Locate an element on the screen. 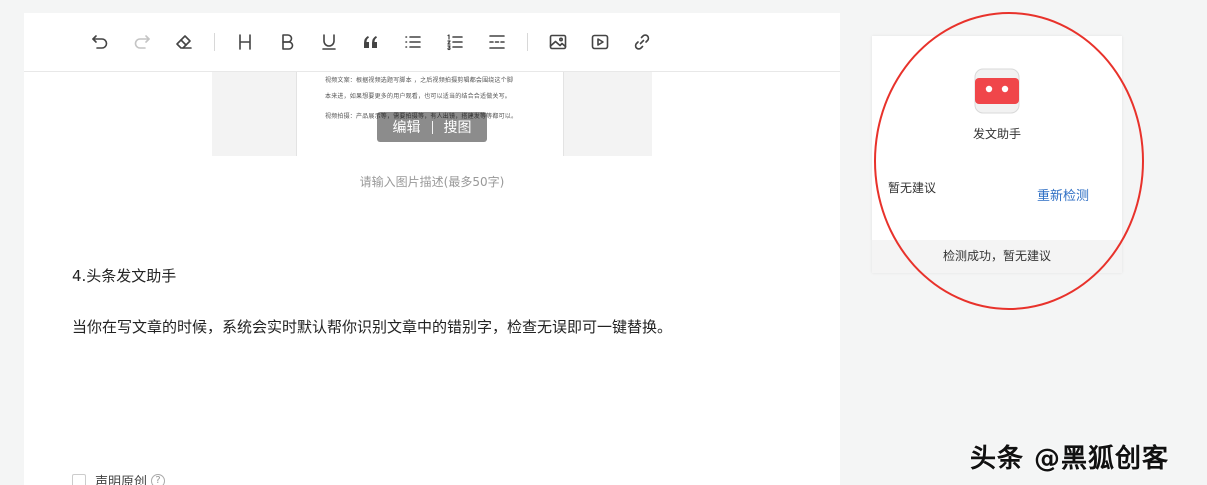 The height and width of the screenshot is (485, 1207). bullet-list-button is located at coordinates (413, 42).